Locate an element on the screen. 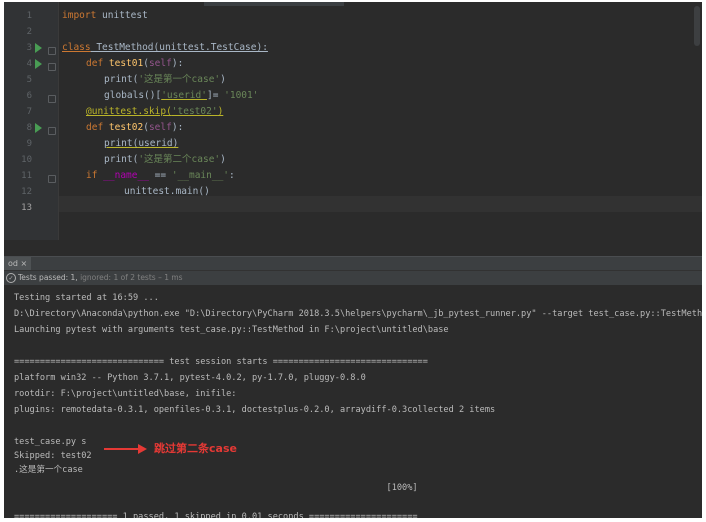 Image resolution: width=706 pixels, height=522 pixels. run-class-icon is located at coordinates (38, 48).